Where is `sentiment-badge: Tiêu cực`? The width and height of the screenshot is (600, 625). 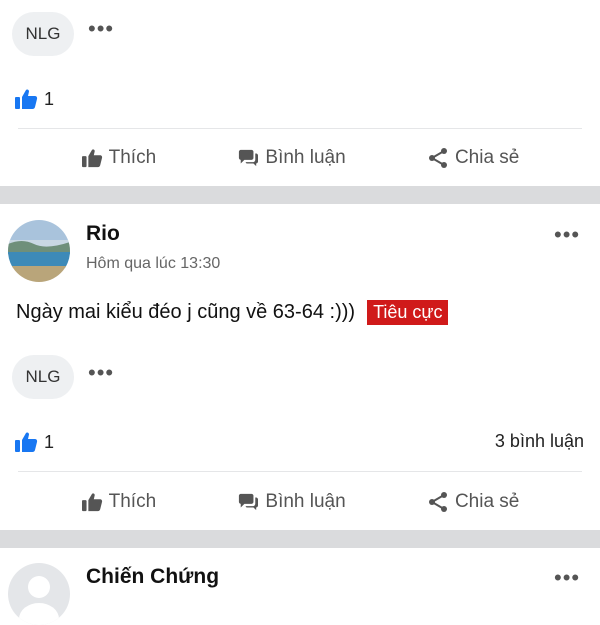
sentiment-badge: Tiêu cực is located at coordinates (408, 312).